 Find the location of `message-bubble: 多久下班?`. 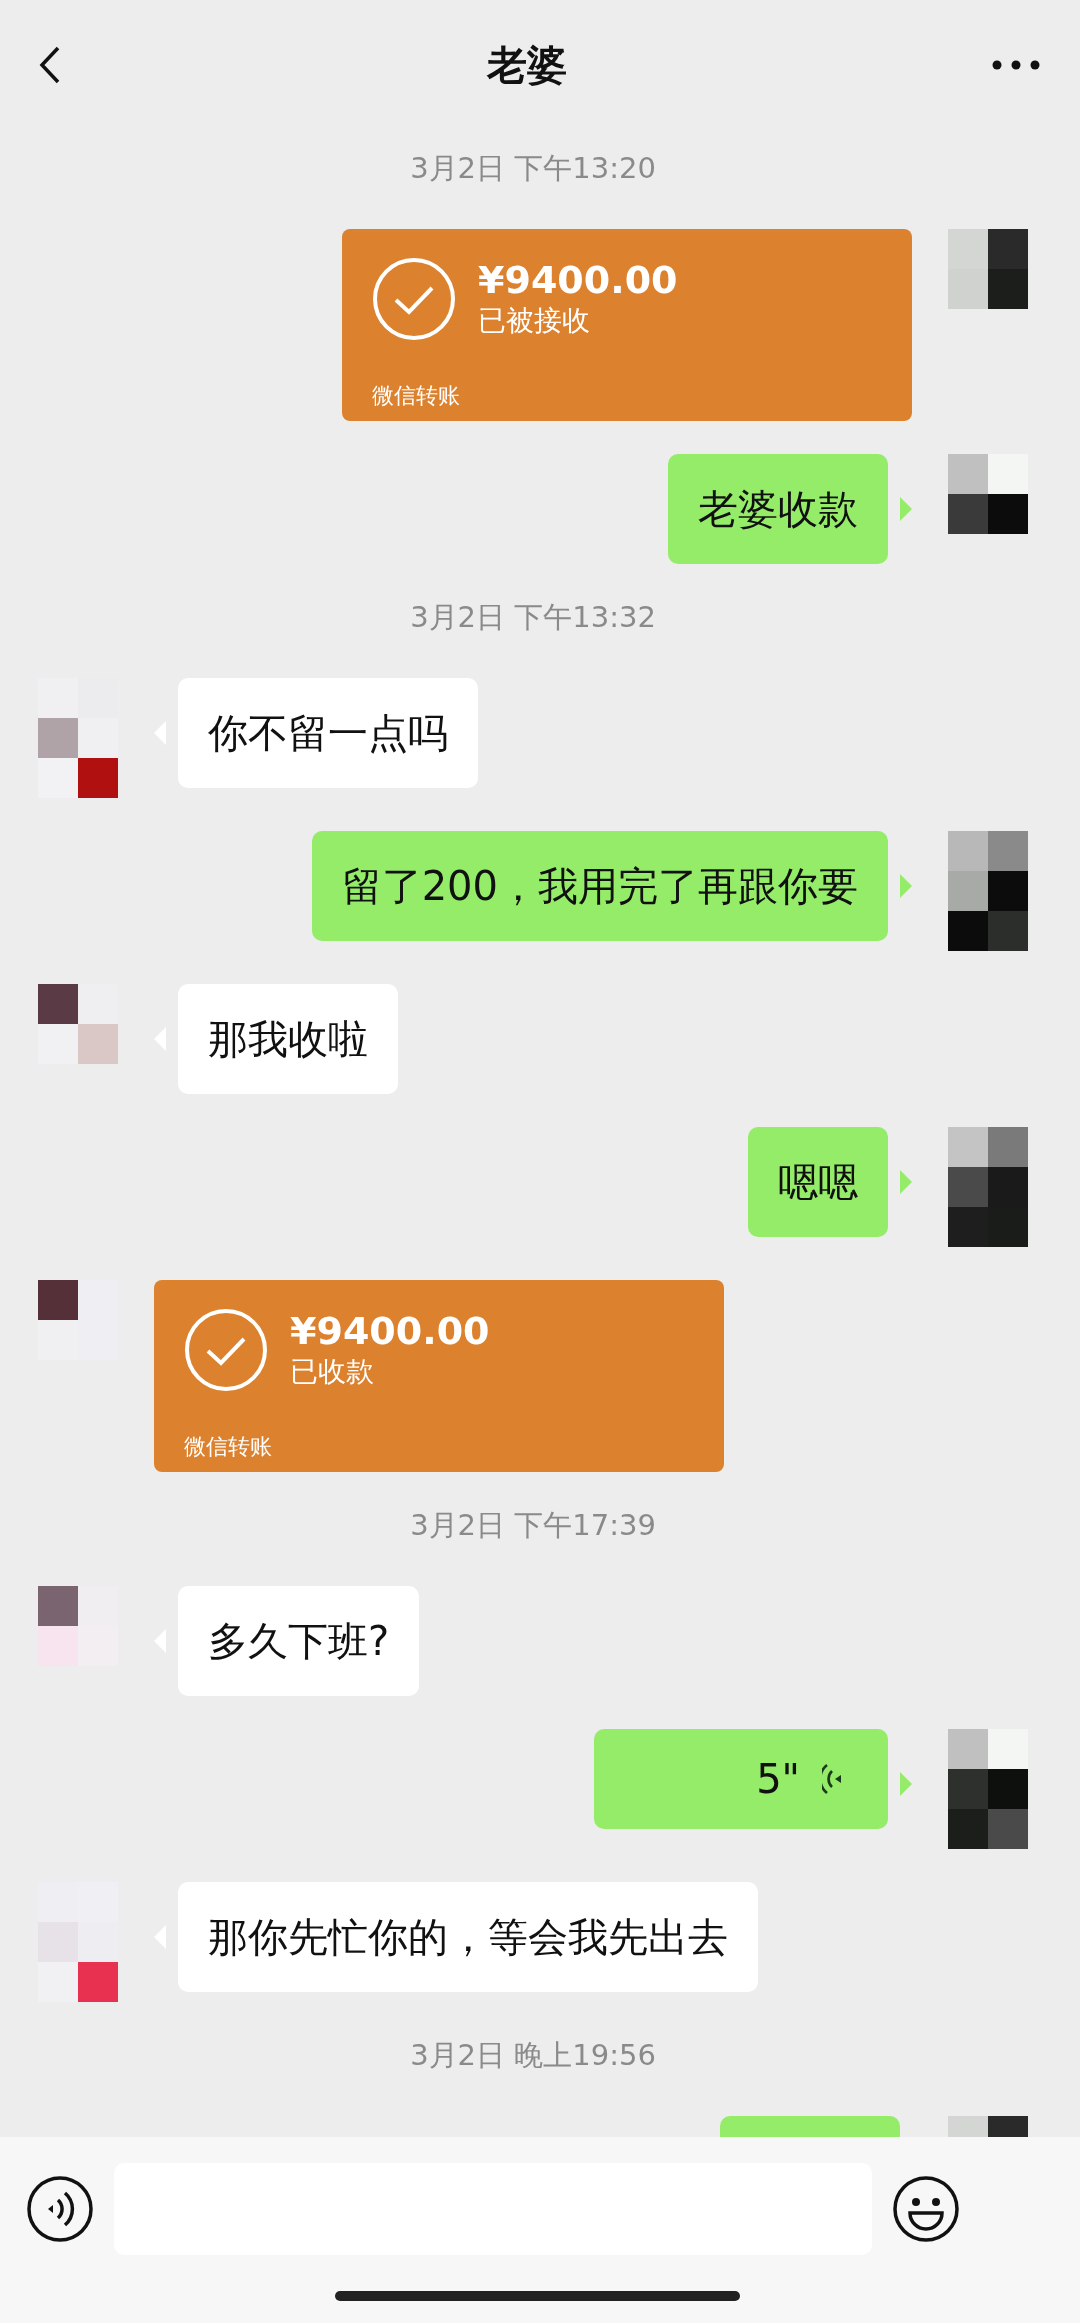

message-bubble: 多久下班? is located at coordinates (299, 1641).